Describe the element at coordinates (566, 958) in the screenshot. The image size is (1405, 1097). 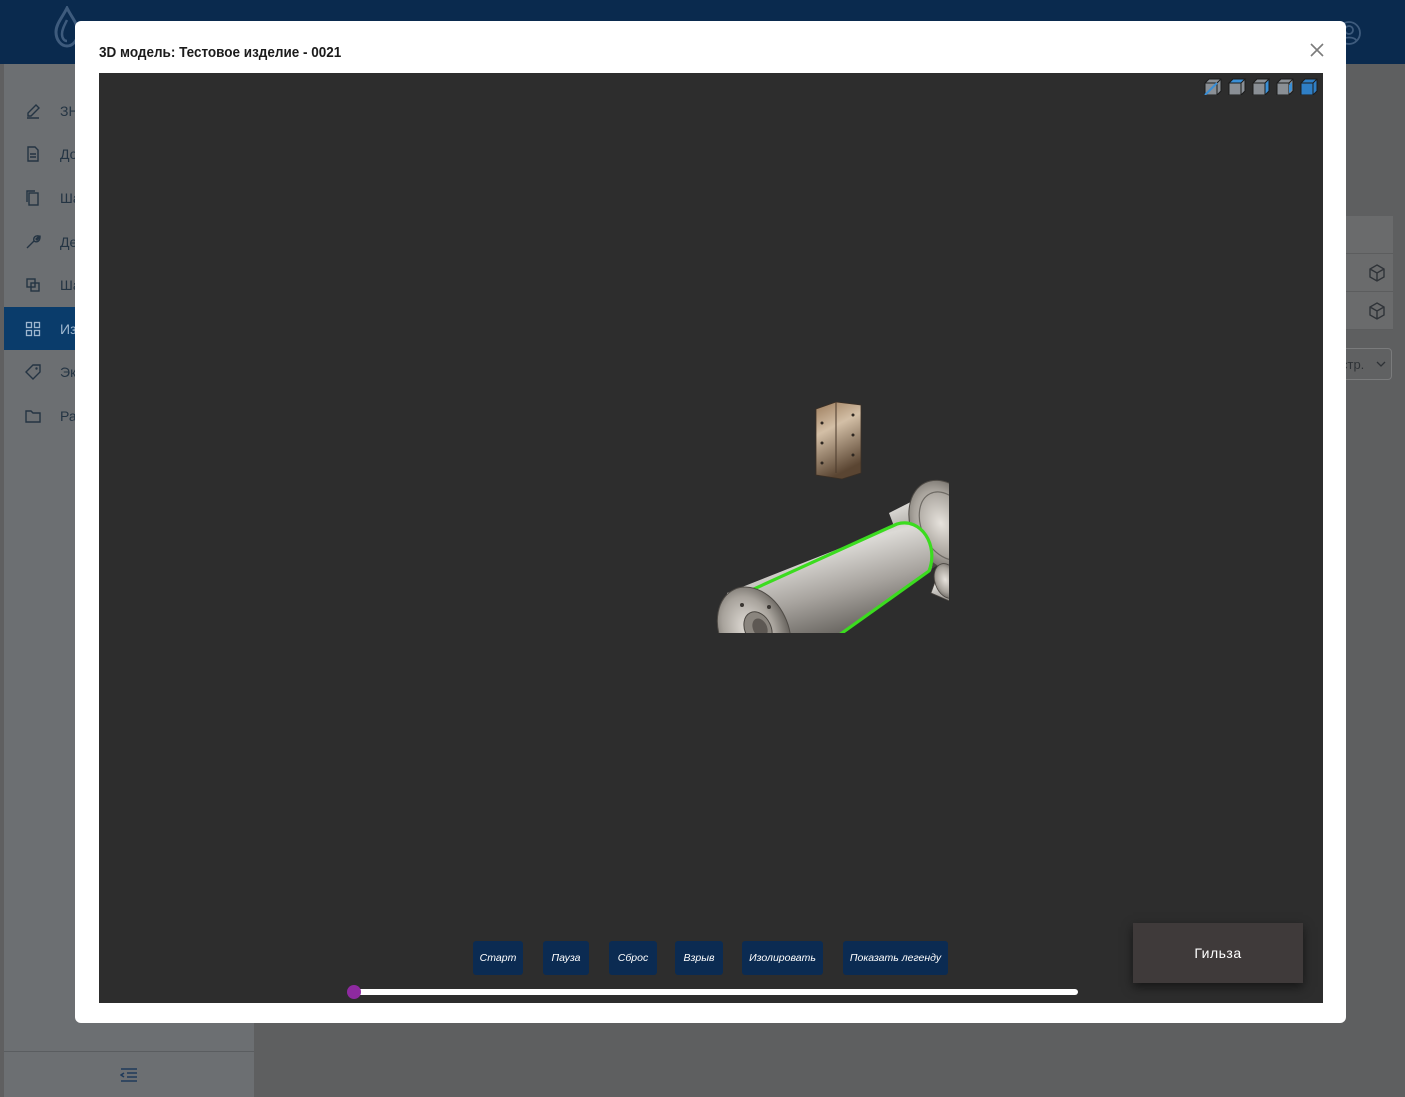
I see `pause-button: Пауза` at that location.